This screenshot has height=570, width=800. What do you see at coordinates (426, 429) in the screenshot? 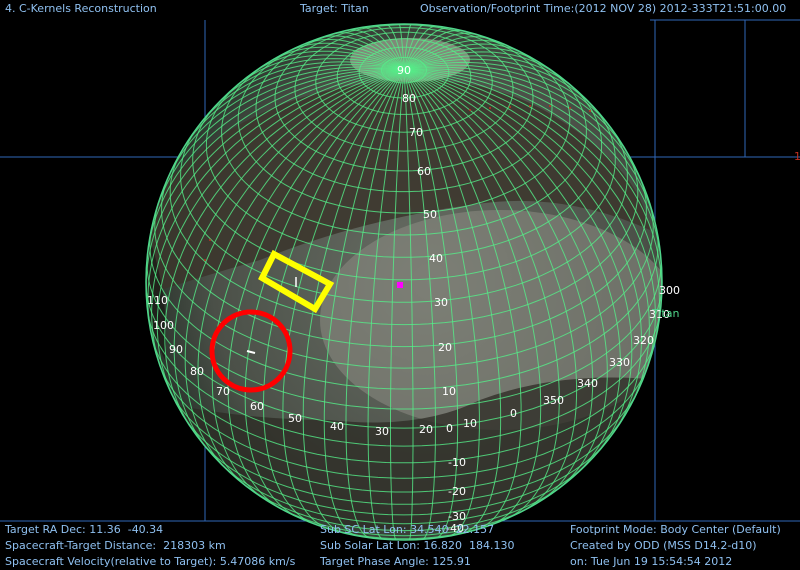
I see `longitude-label: 20` at bounding box center [426, 429].